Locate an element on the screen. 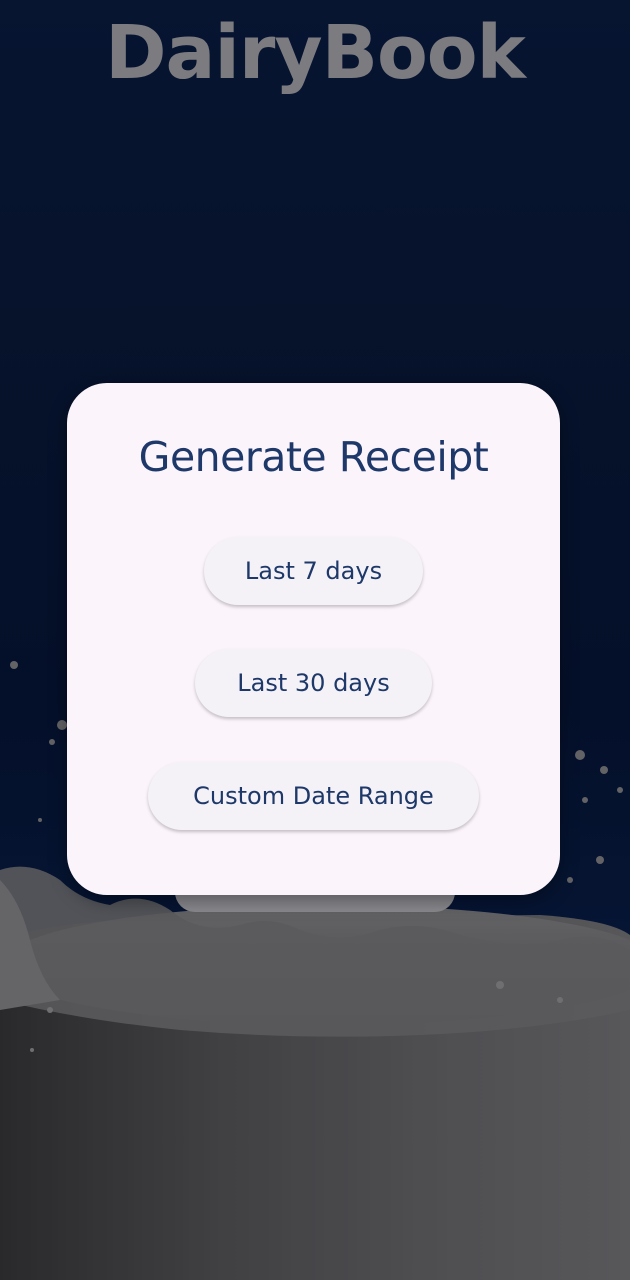 This screenshot has width=630, height=1280. last-30-days-button: Last 30 days is located at coordinates (313, 683).